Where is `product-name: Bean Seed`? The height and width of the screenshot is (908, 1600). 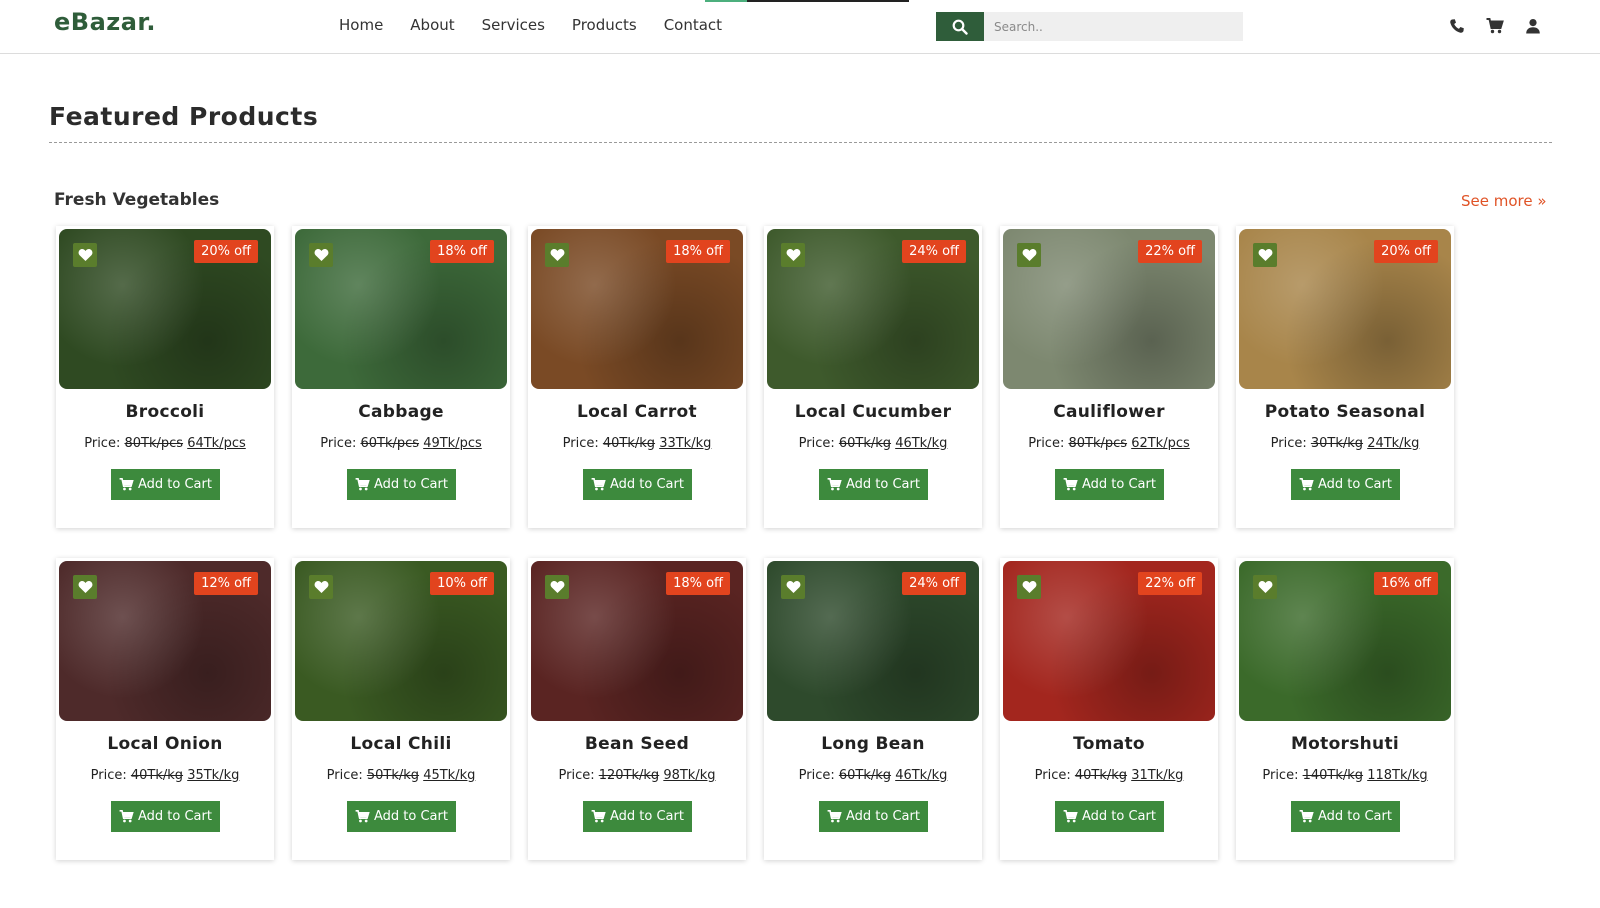
product-name: Bean Seed is located at coordinates (637, 744).